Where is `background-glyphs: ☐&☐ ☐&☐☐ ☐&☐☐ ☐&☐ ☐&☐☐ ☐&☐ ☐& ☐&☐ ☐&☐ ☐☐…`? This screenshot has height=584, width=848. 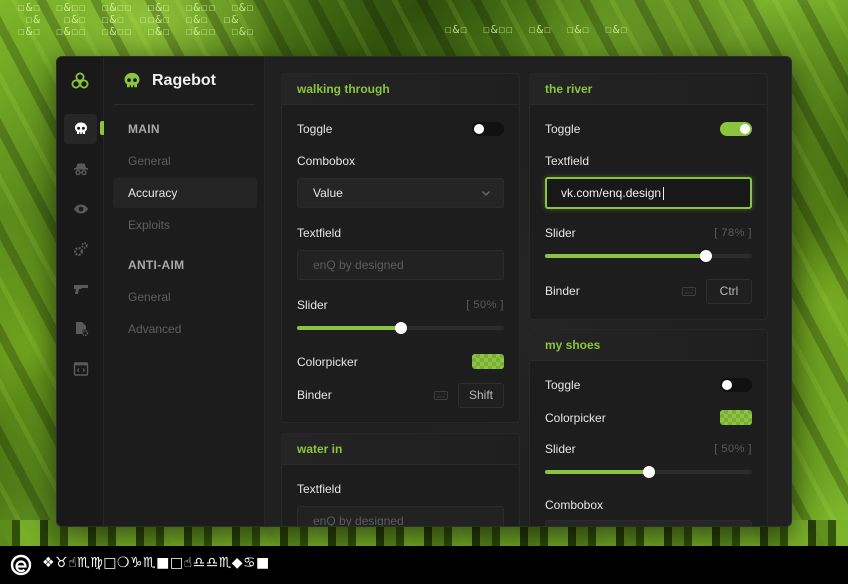
background-glyphs: ☐&☐ ☐&☐☐ ☐&☐☐ ☐&☐ ☐&☐☐ ☐&☐ ☐& ☐&☐ ☐&☐ ☐☐… is located at coordinates (424, 24).